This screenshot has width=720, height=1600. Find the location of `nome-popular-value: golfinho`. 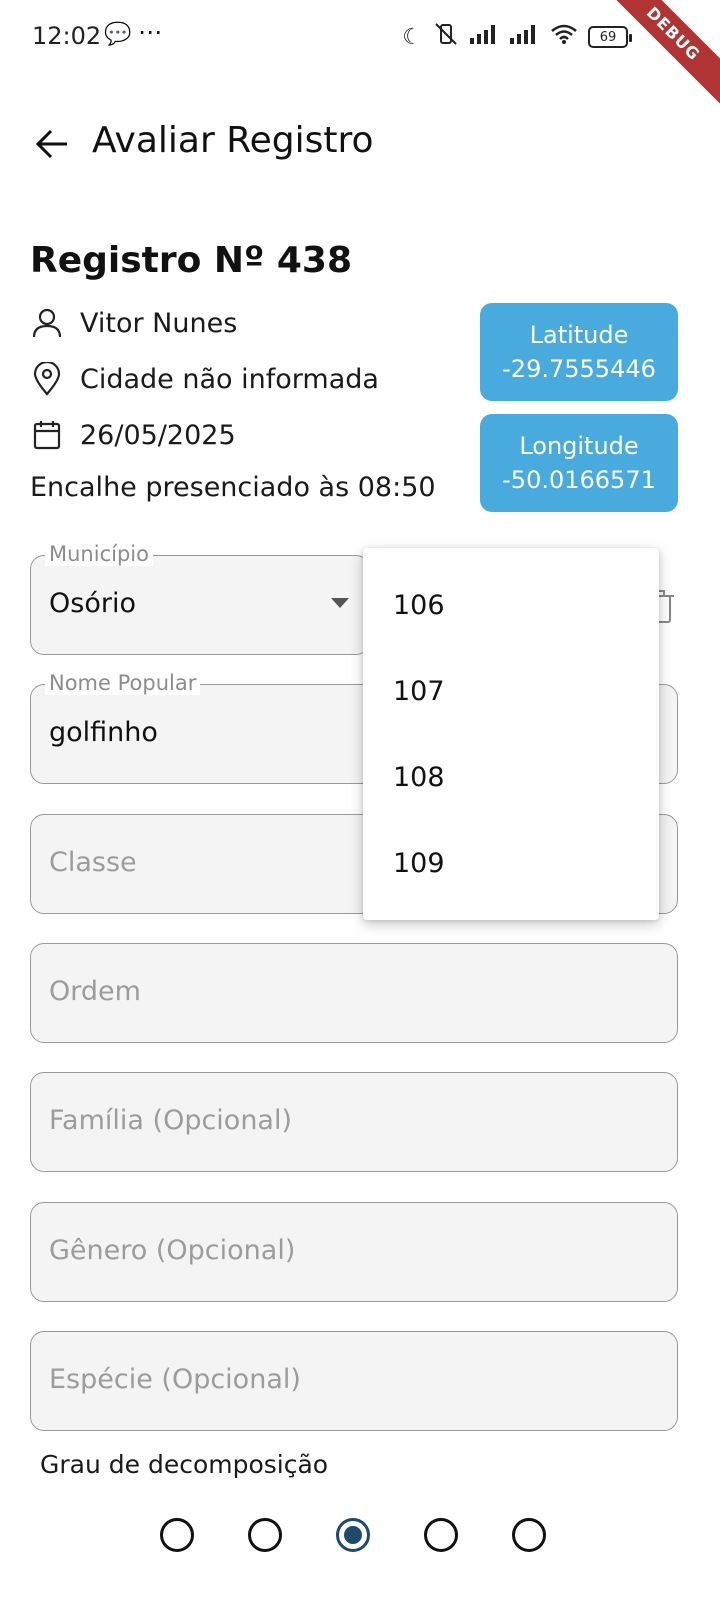

nome-popular-value: golfinho is located at coordinates (103, 732).